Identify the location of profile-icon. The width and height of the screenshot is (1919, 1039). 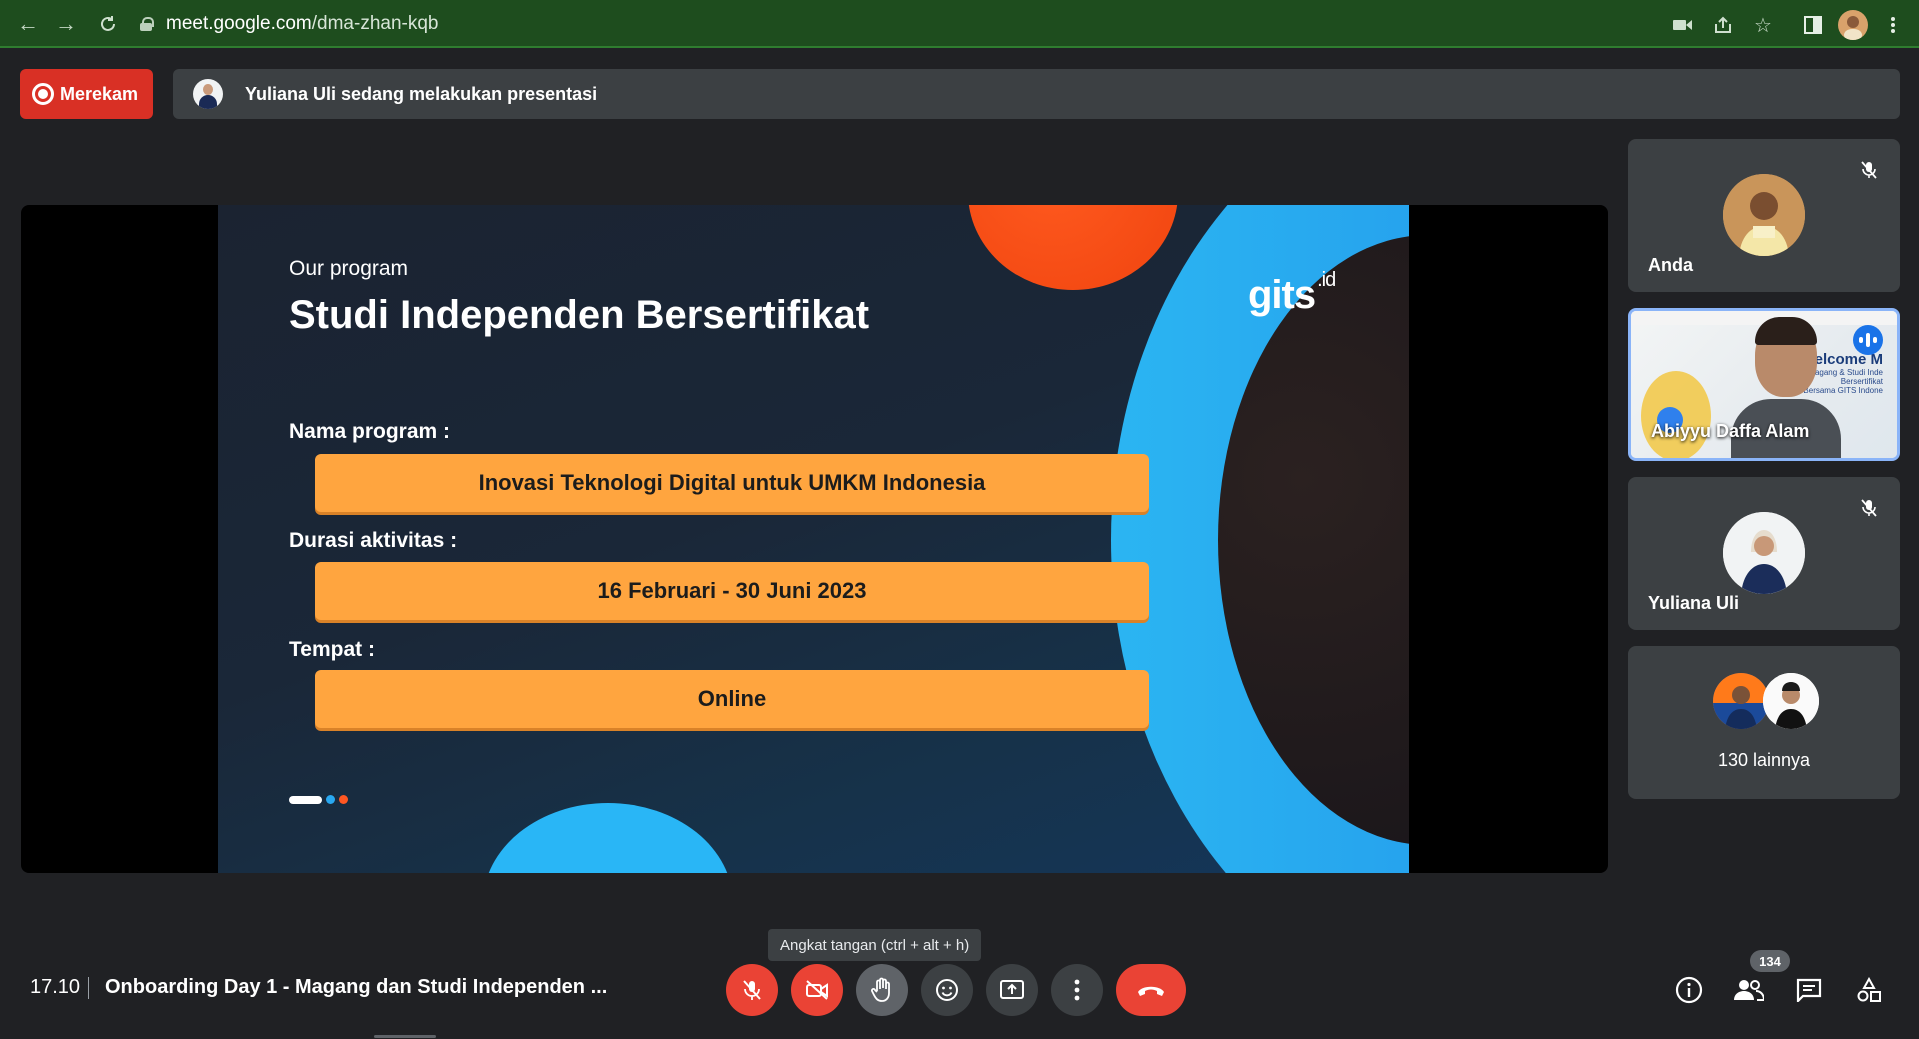
(1853, 25).